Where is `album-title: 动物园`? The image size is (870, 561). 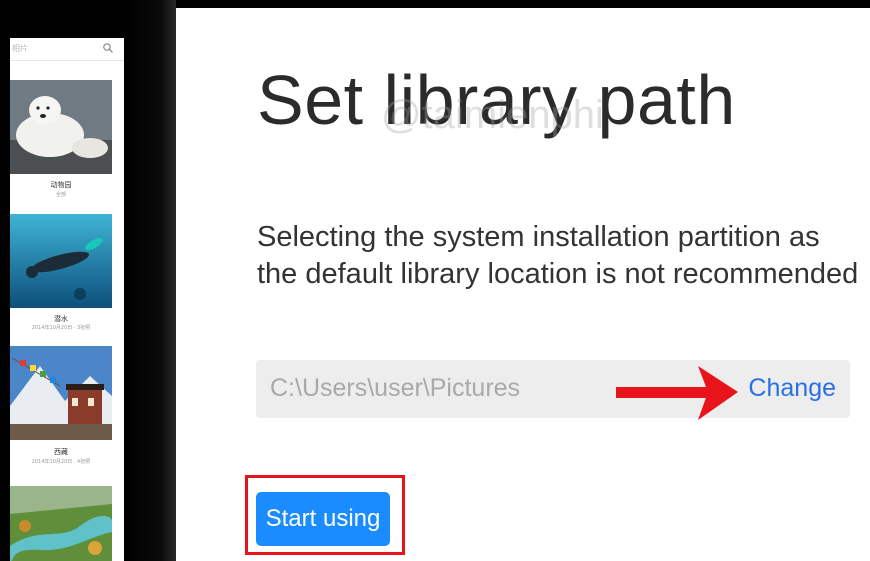 album-title: 动物园 is located at coordinates (61, 185).